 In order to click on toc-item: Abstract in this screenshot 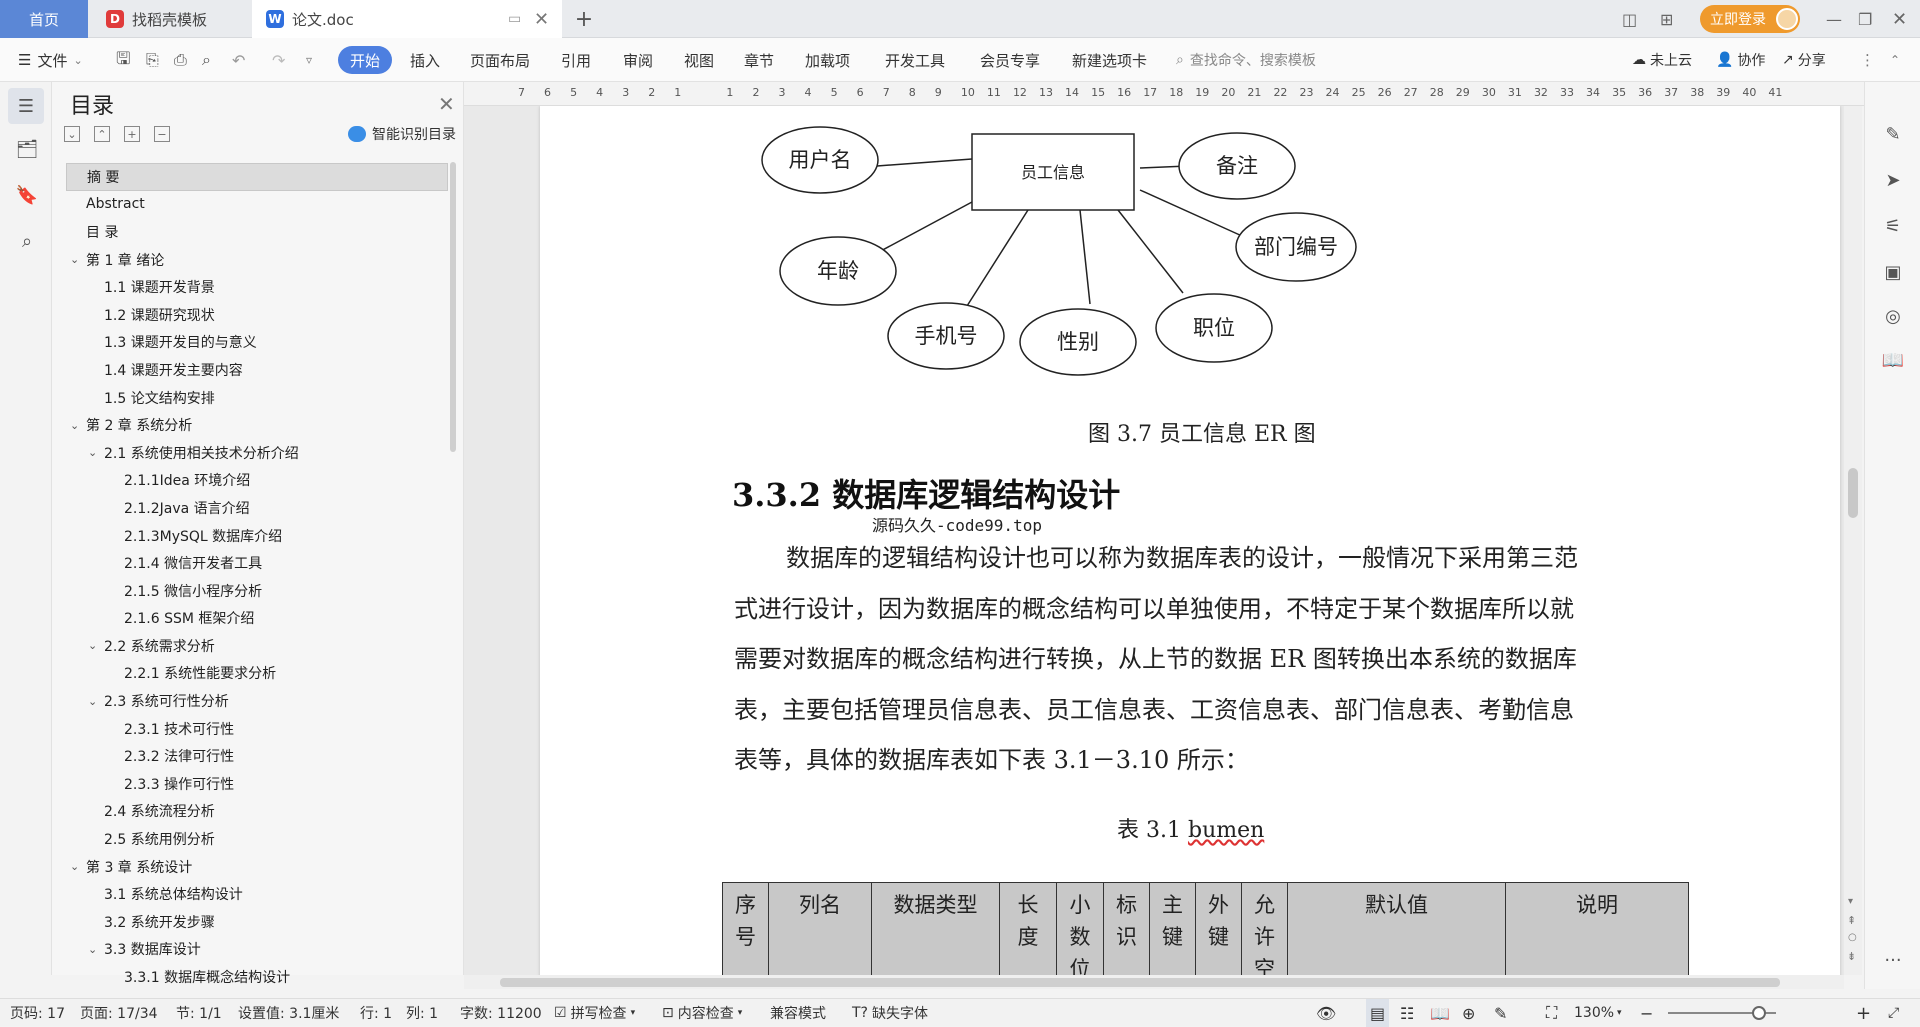, I will do `click(257, 205)`.